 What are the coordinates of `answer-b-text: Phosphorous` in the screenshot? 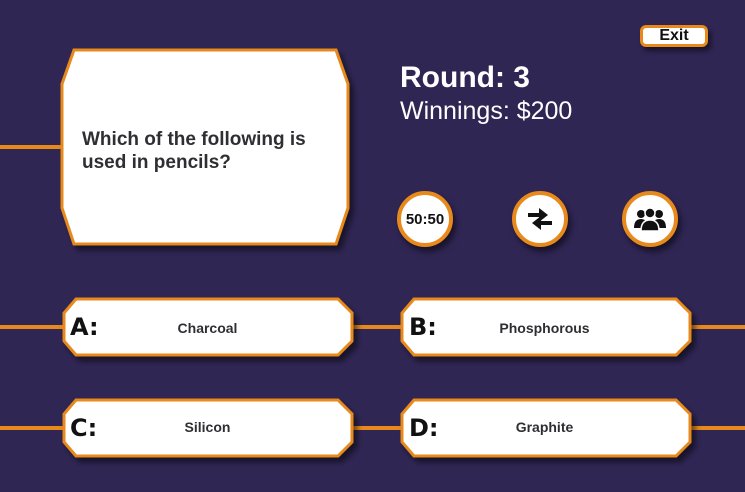 It's located at (544, 328).